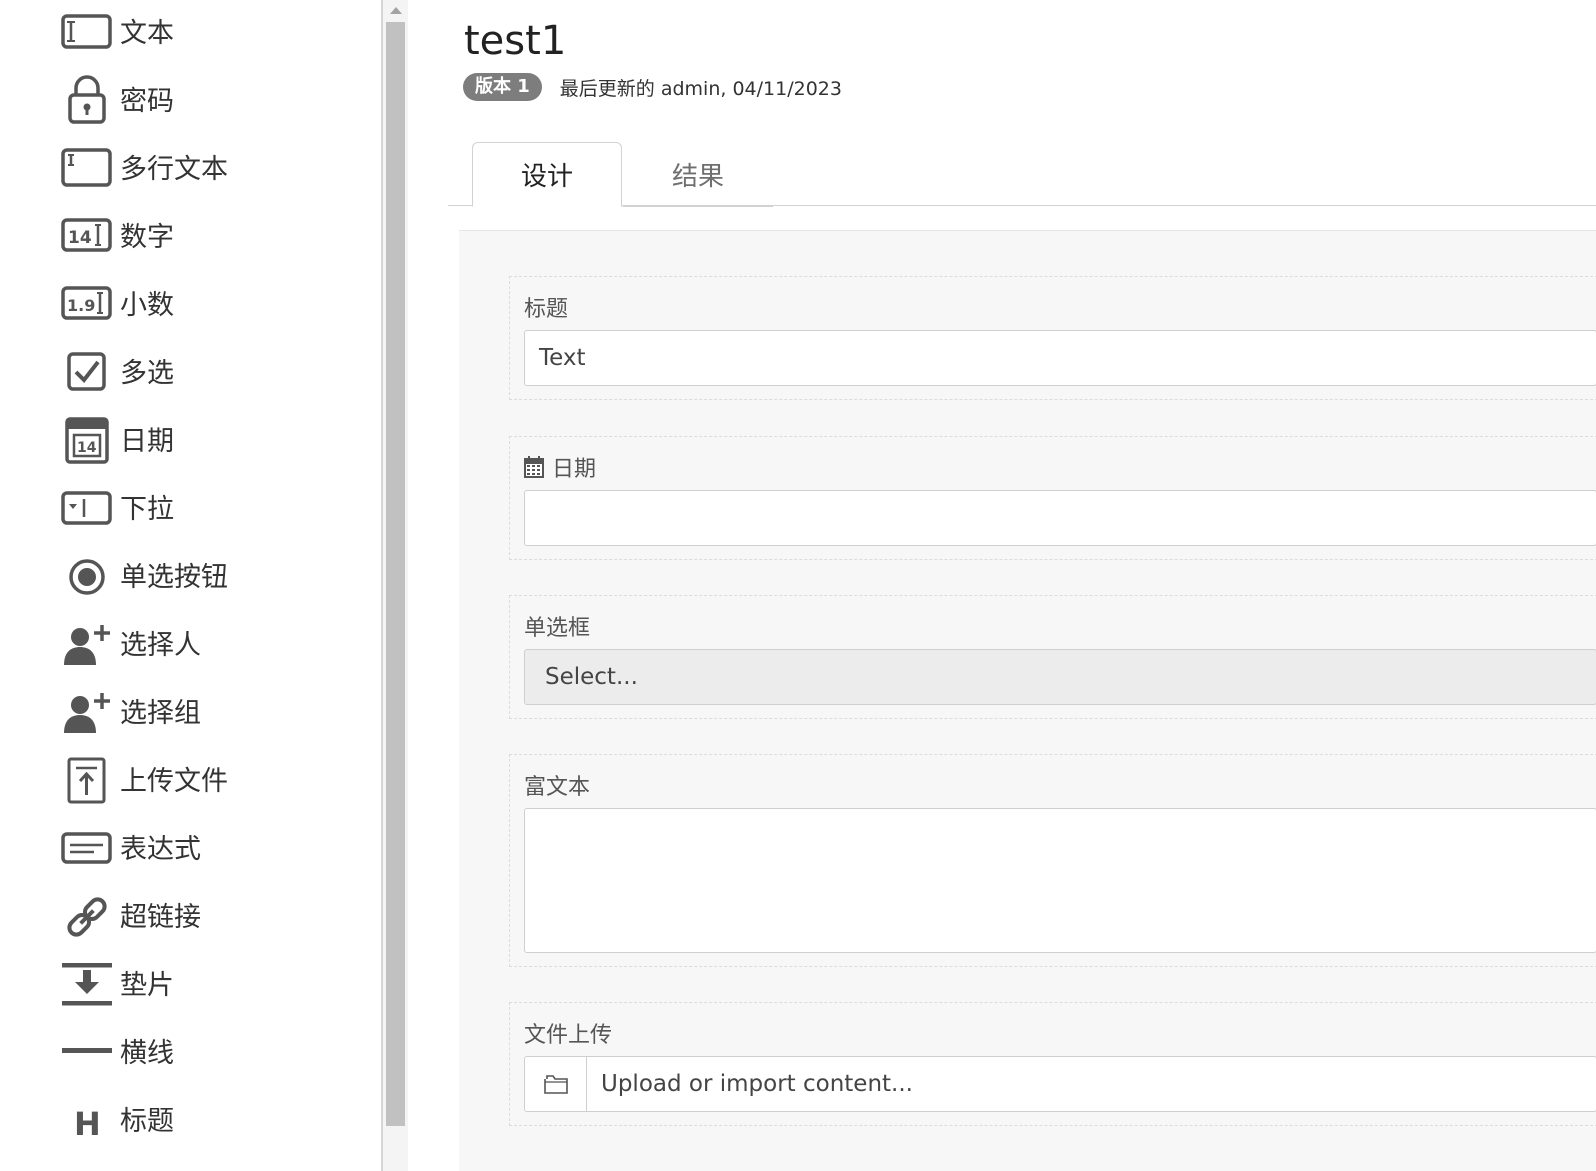 The width and height of the screenshot is (1596, 1171). What do you see at coordinates (87, 846) in the screenshot?
I see `expression-icon` at bounding box center [87, 846].